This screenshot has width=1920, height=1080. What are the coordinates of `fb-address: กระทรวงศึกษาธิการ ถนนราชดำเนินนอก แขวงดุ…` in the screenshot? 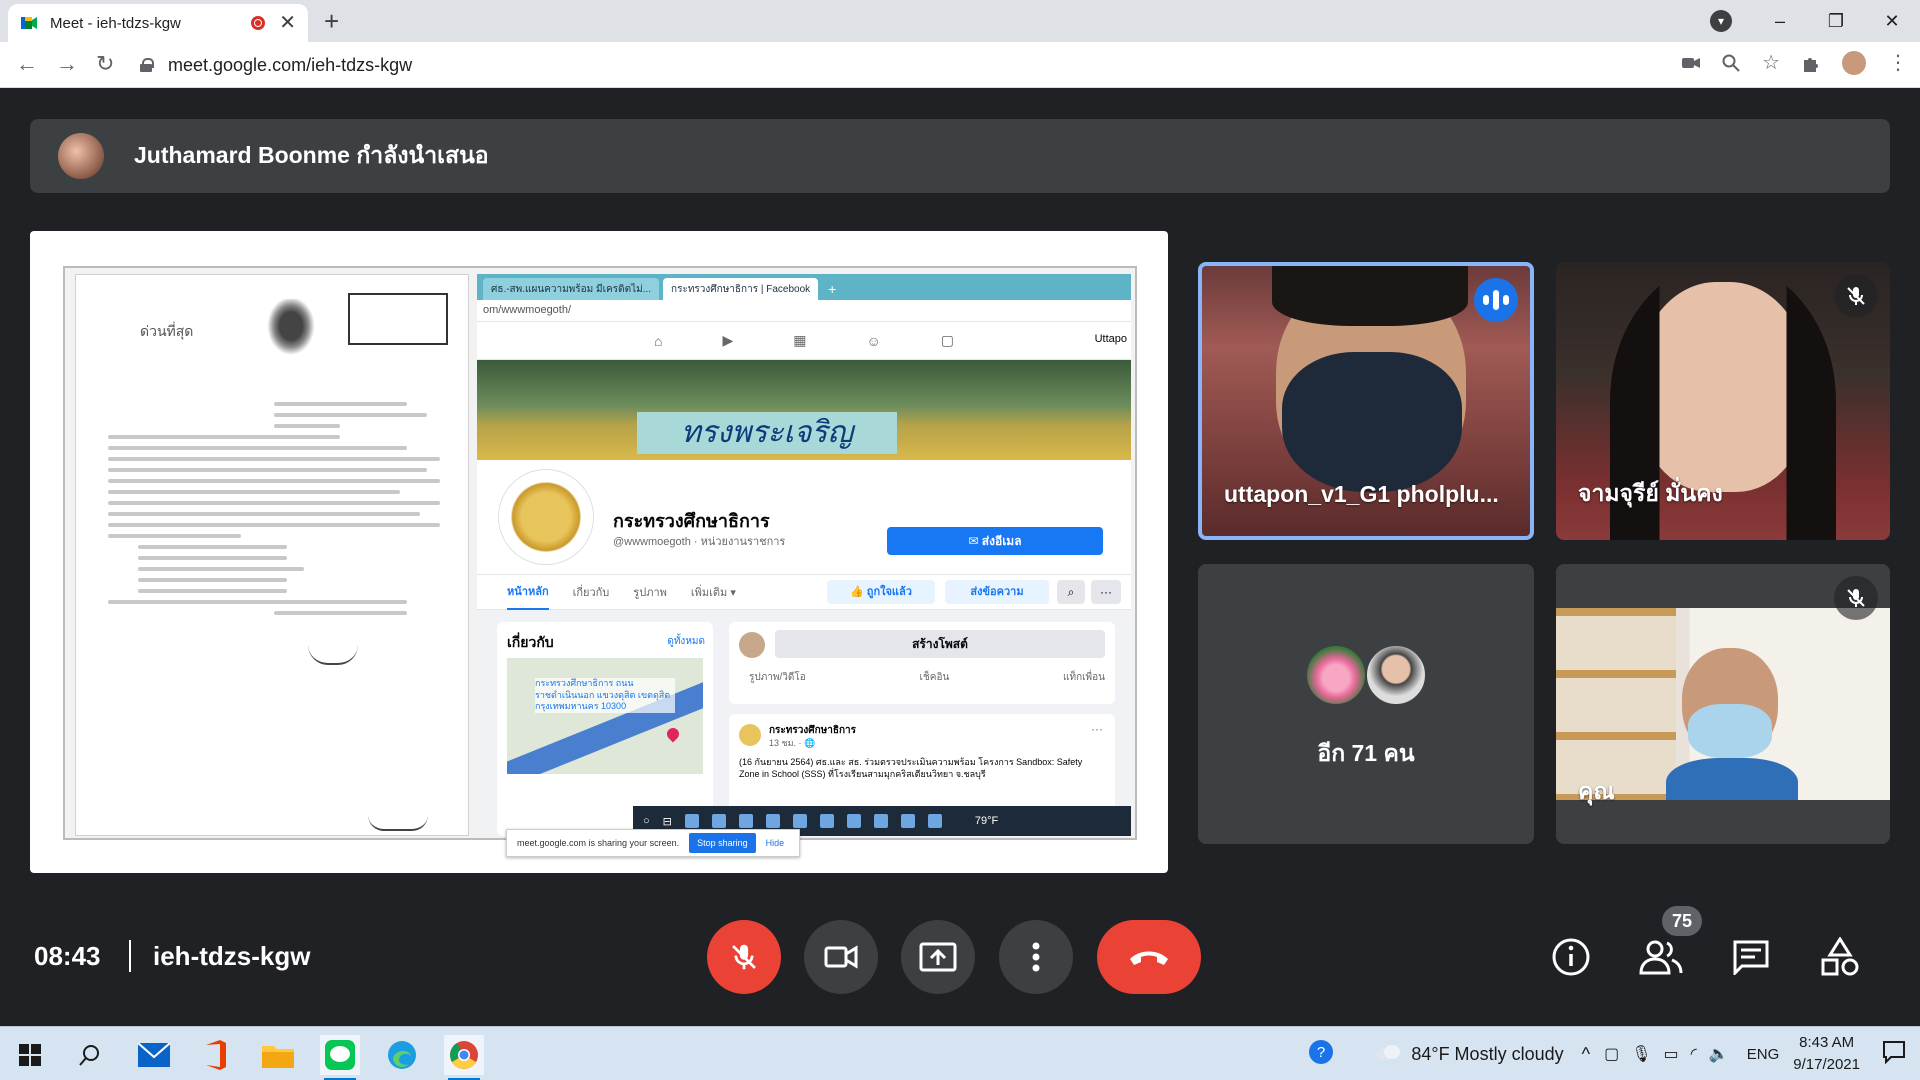 It's located at (605, 696).